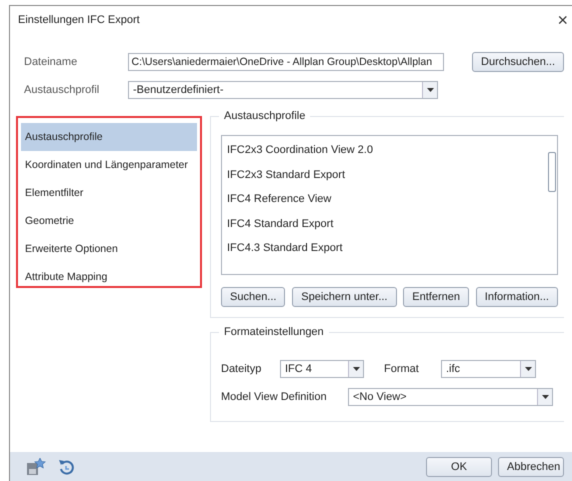 This screenshot has width=572, height=481. I want to click on filetype-label: Dateityp, so click(241, 369).